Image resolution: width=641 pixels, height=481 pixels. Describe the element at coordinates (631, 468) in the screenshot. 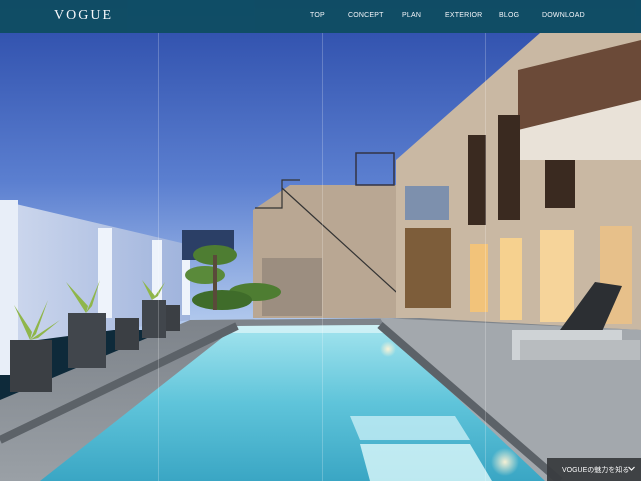

I see `chevron-down-icon` at that location.